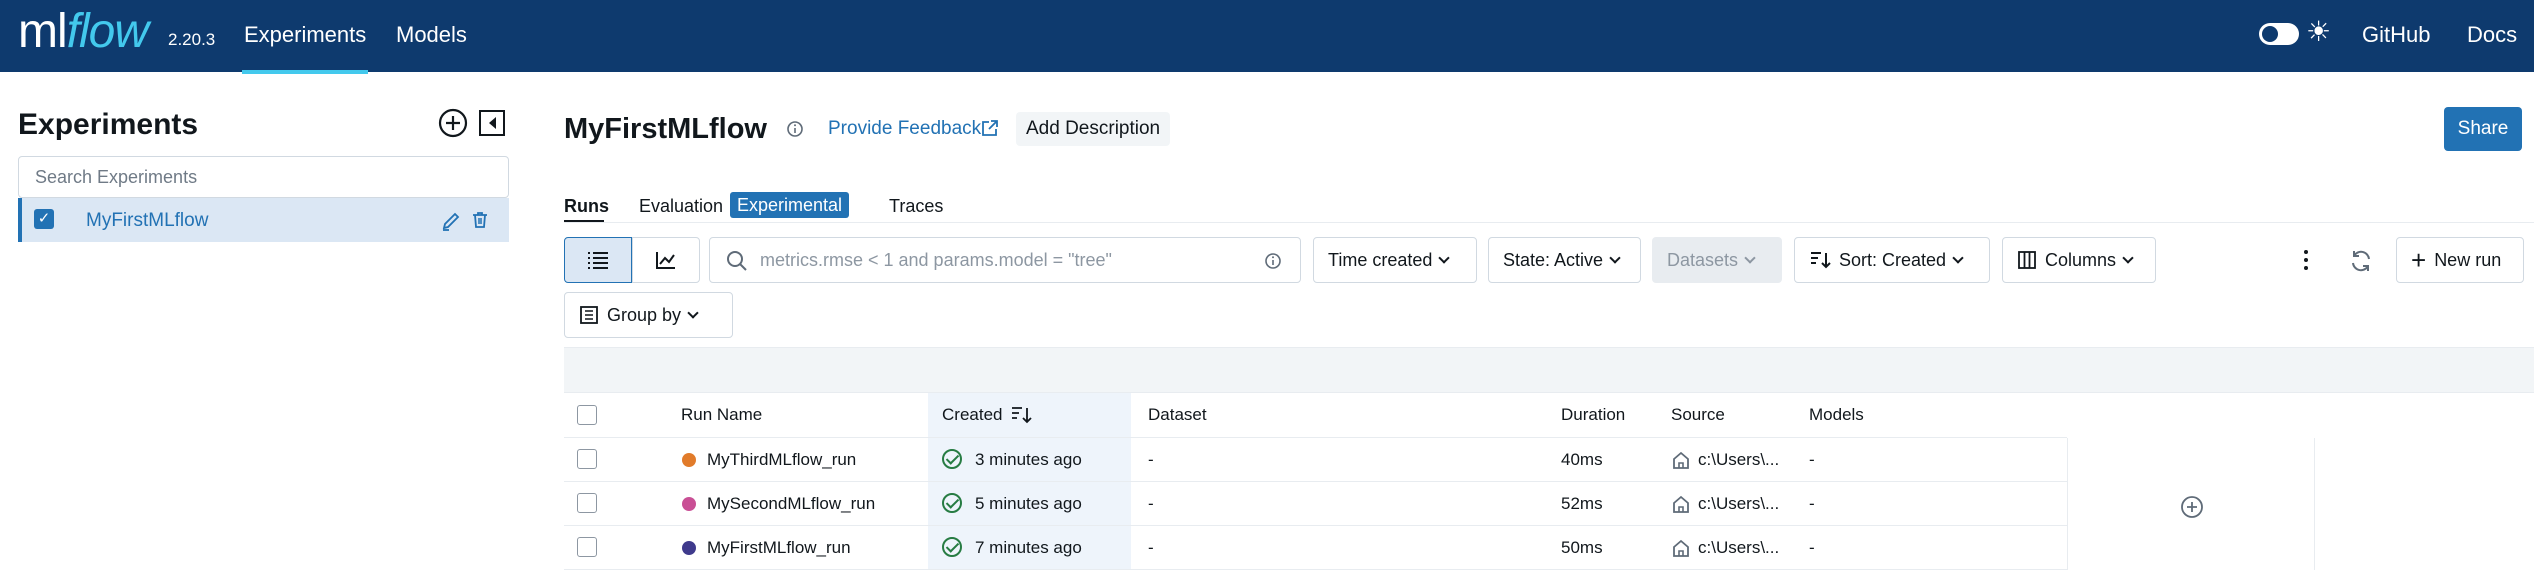 Image resolution: width=2534 pixels, height=578 pixels. I want to click on runs-search-input, so click(995, 260).